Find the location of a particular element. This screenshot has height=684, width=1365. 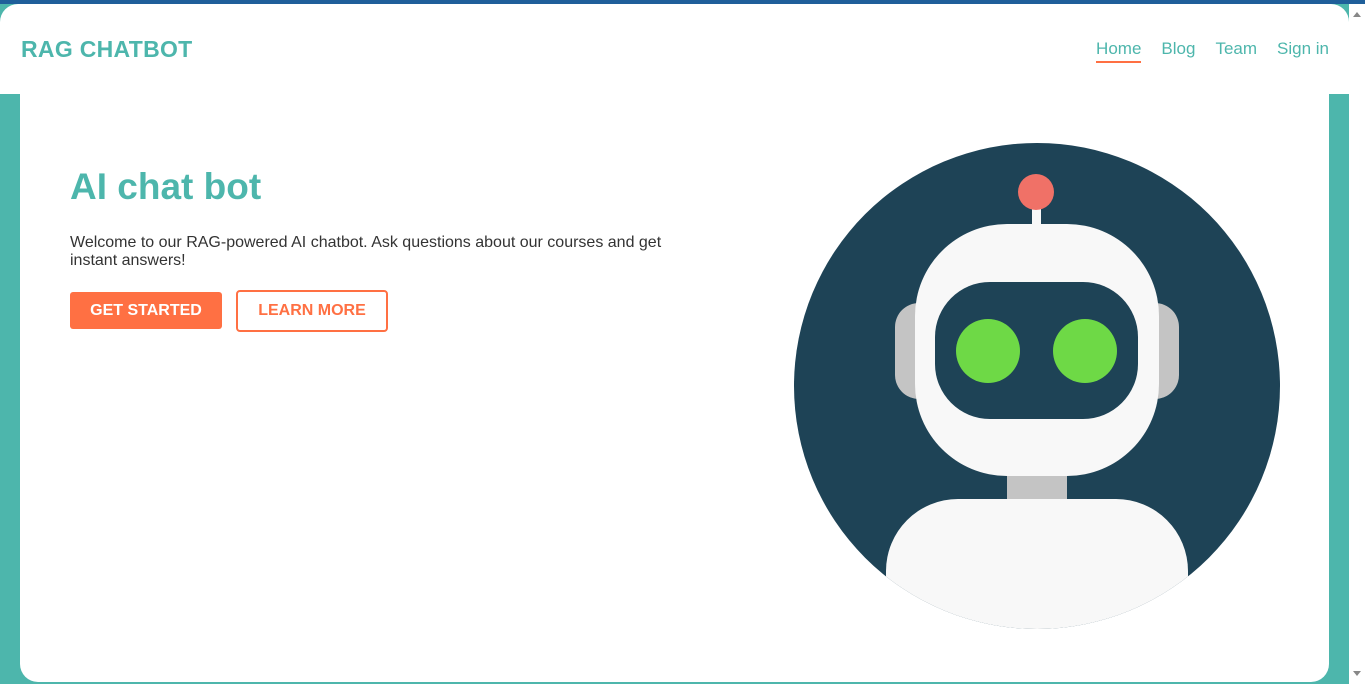

learn-more-button: LEARN MORE is located at coordinates (312, 311).